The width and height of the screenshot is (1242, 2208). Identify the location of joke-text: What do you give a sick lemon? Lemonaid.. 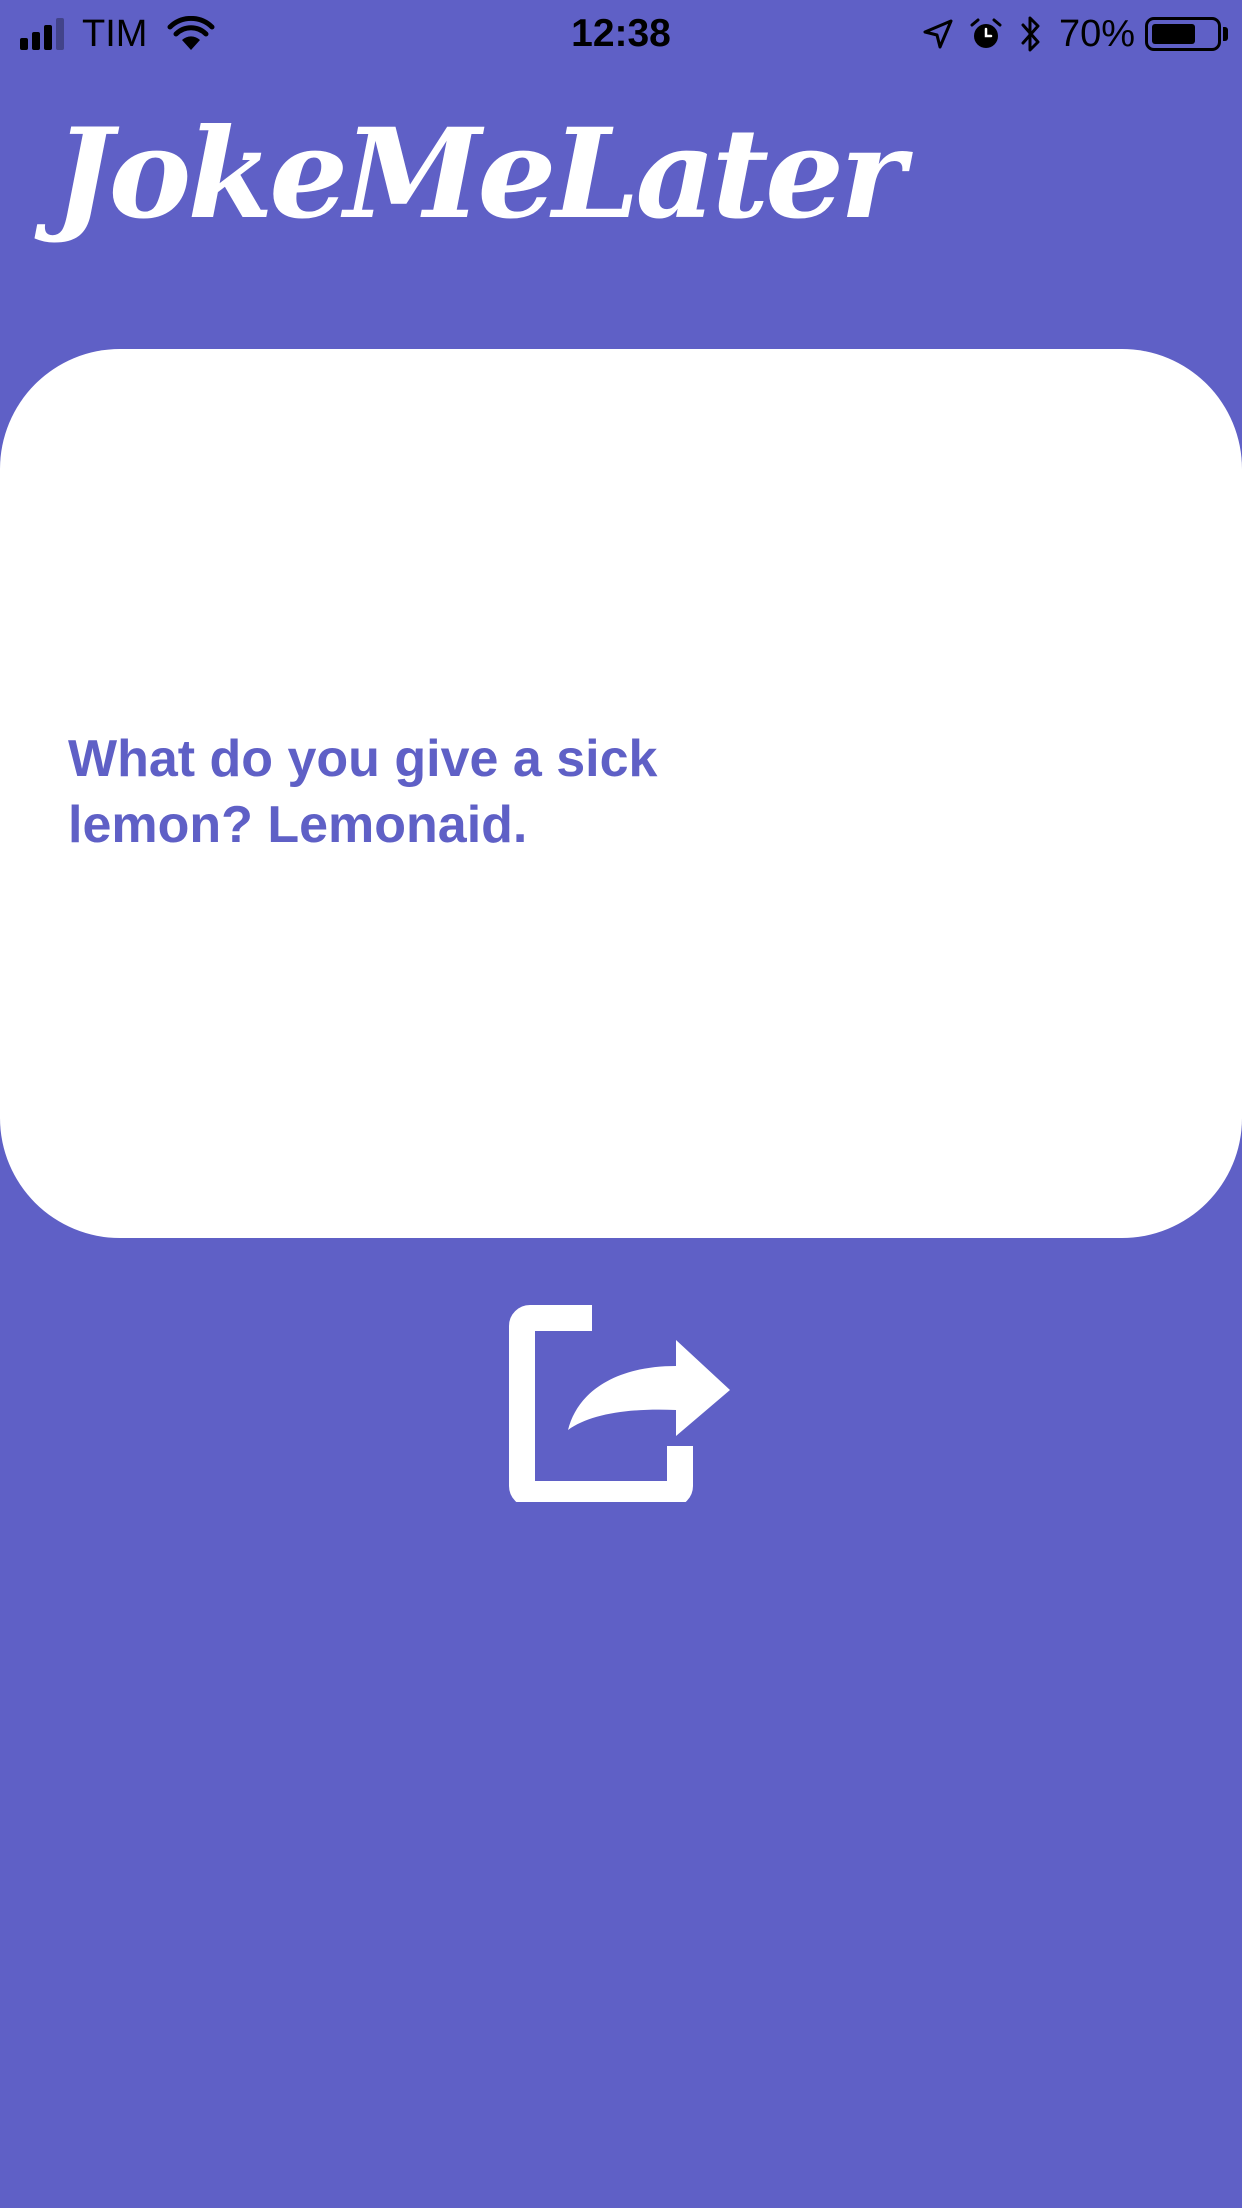
(363, 792).